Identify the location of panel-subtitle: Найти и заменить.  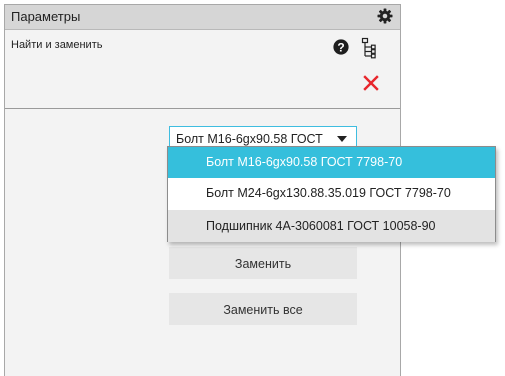
(57, 45).